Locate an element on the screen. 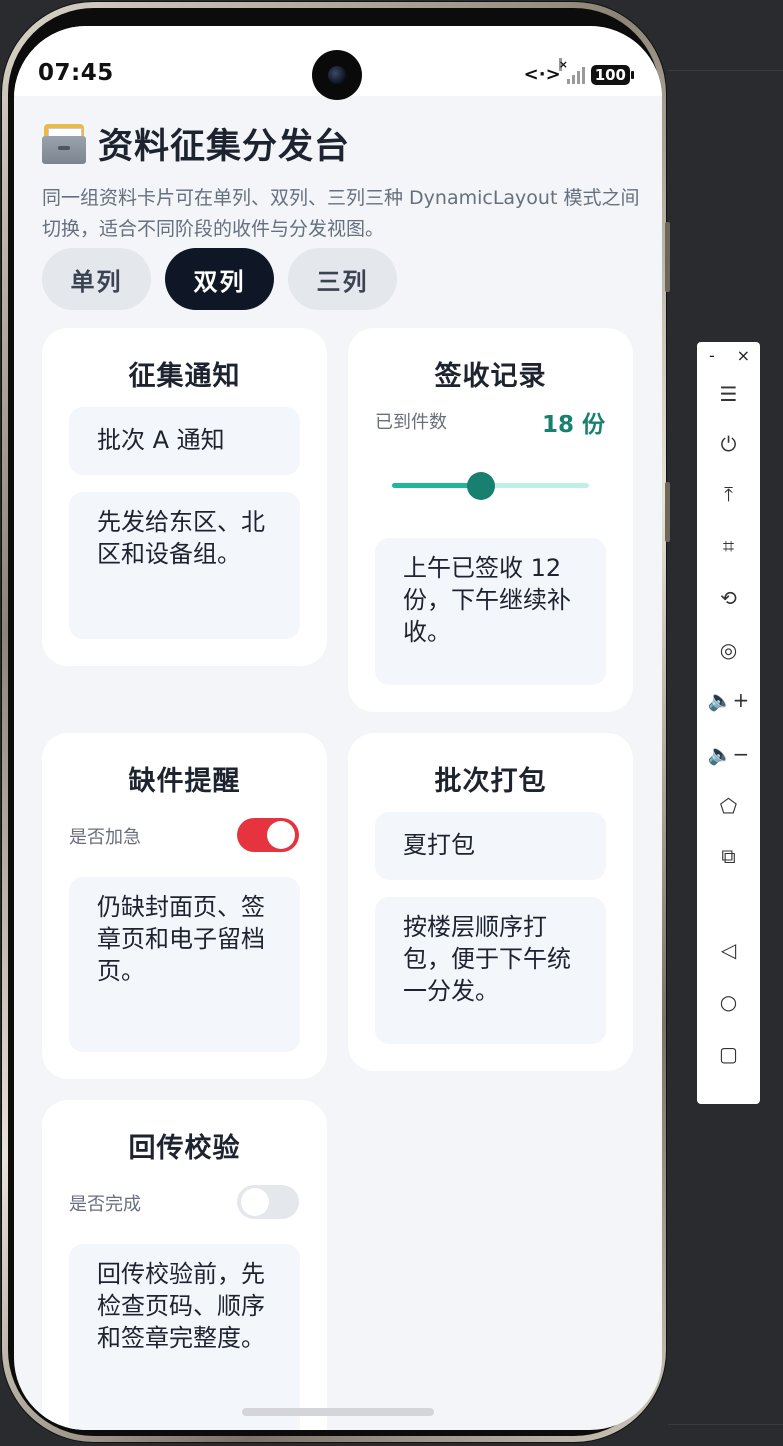 Image resolution: width=783 pixels, height=1446 pixels. packing-name-value: 夏打包 is located at coordinates (439, 845).